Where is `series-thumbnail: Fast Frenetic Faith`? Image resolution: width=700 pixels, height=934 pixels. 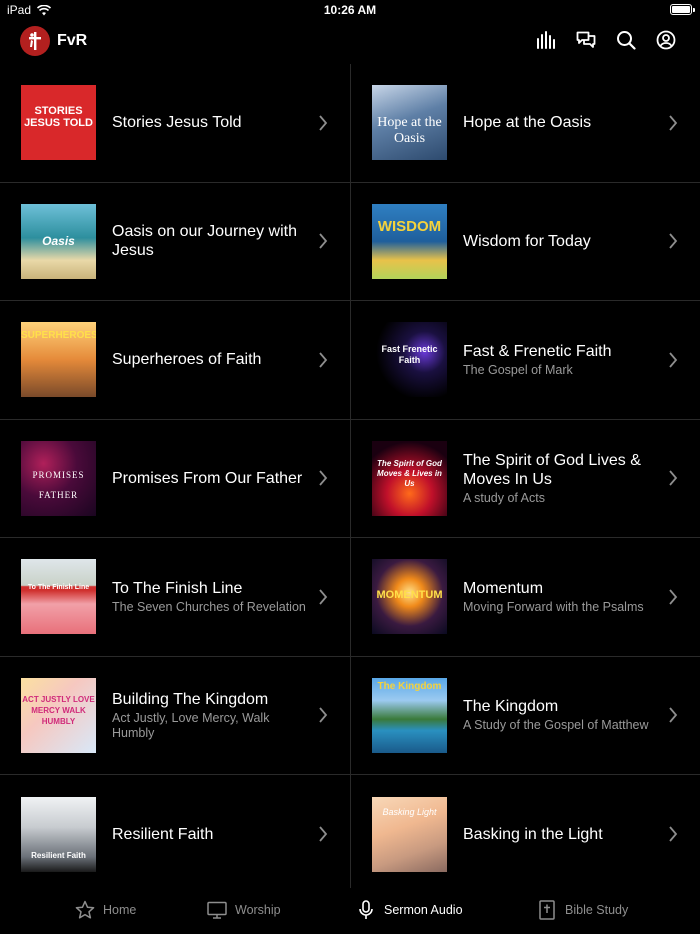
series-thumbnail: Fast Frenetic Faith is located at coordinates (409, 360).